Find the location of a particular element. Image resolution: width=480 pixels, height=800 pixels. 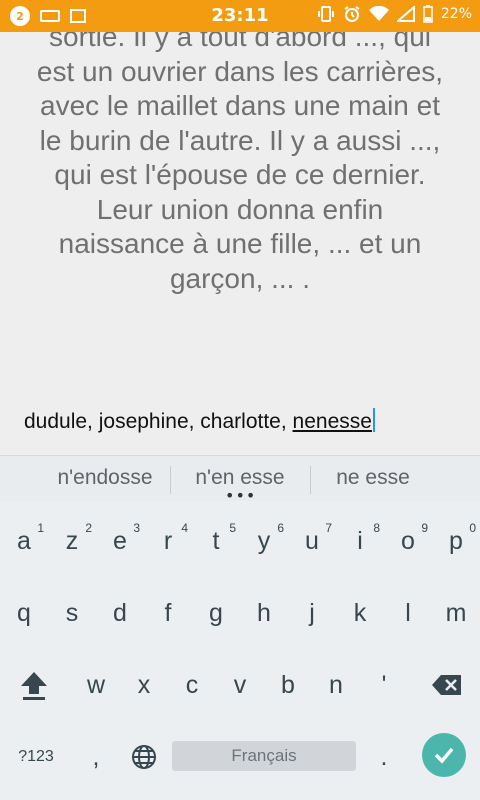

key-s: s is located at coordinates (72, 613).